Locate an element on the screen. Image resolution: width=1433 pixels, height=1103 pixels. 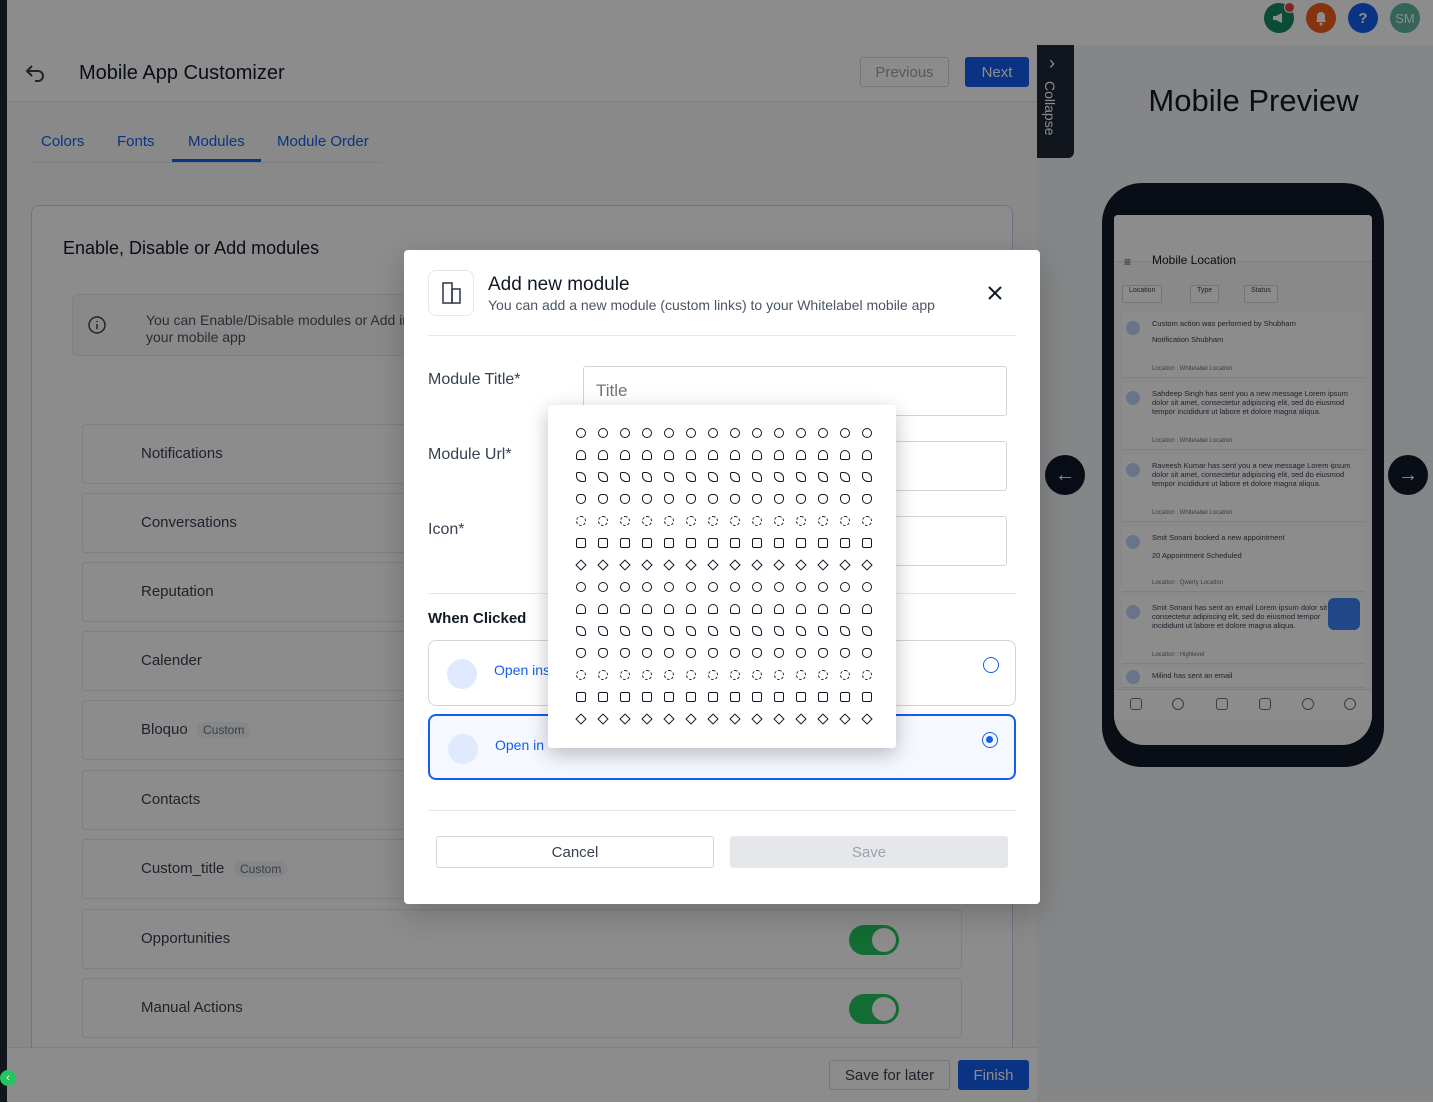
chevron-left-icon: ‹ is located at coordinates (8, 1078).